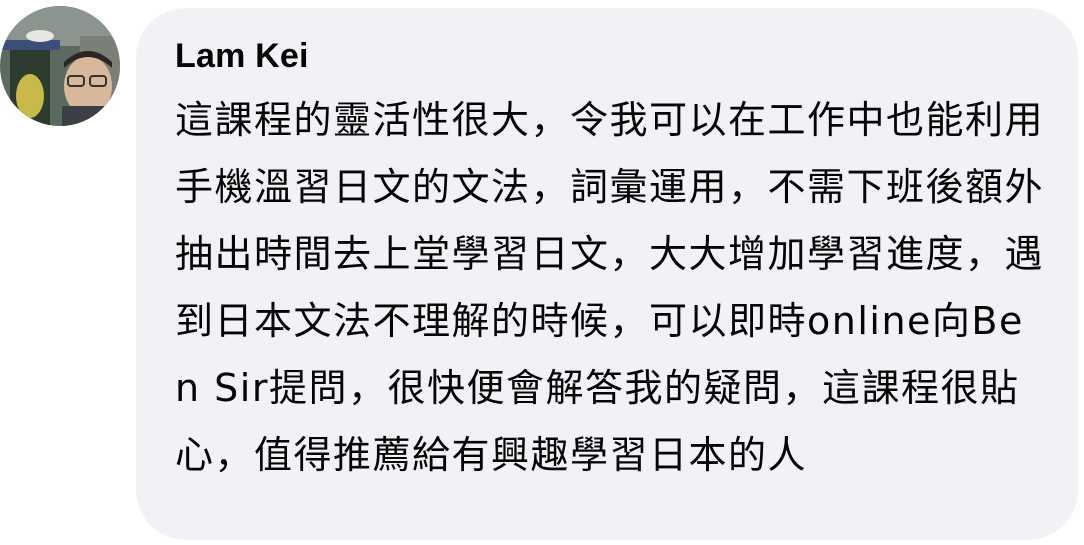 This screenshot has width=1084, height=545. I want to click on avatar, so click(60, 66).